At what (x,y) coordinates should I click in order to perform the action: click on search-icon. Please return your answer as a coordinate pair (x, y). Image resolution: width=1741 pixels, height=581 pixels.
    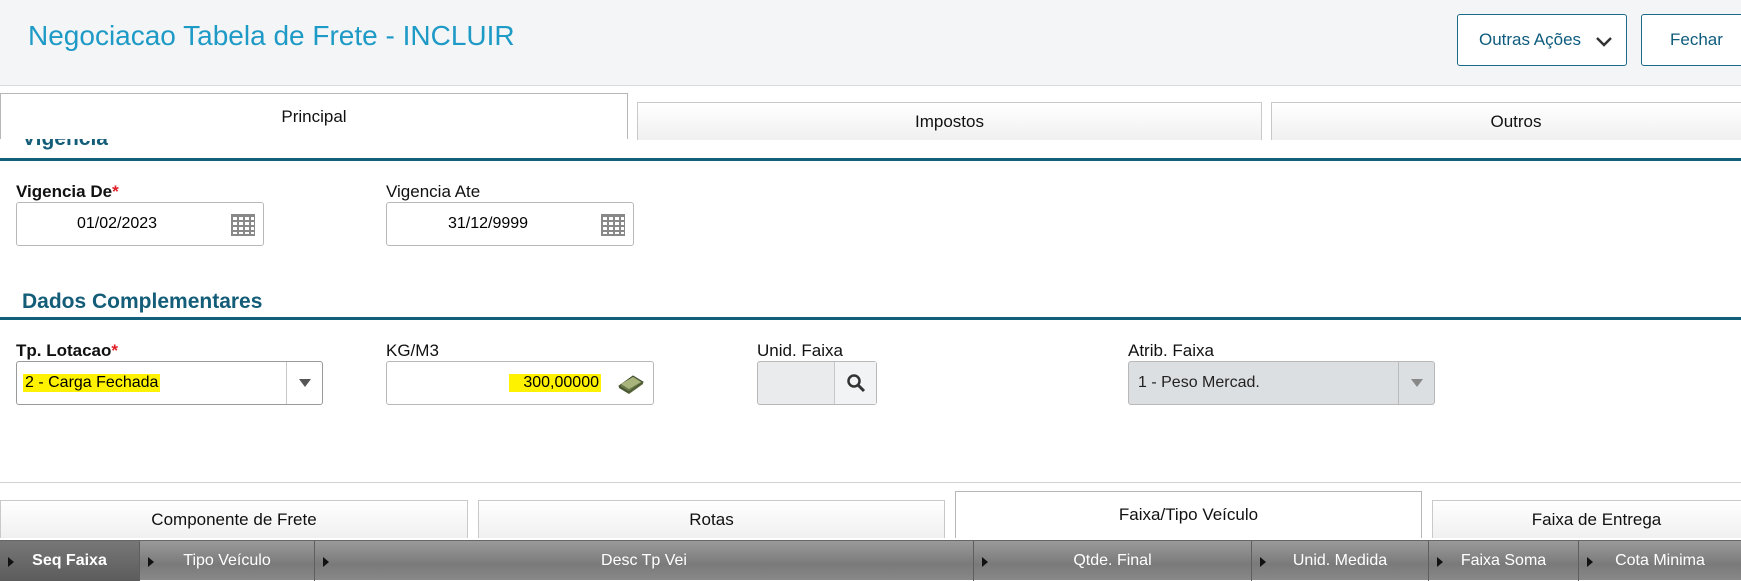
    Looking at the image, I should click on (855, 383).